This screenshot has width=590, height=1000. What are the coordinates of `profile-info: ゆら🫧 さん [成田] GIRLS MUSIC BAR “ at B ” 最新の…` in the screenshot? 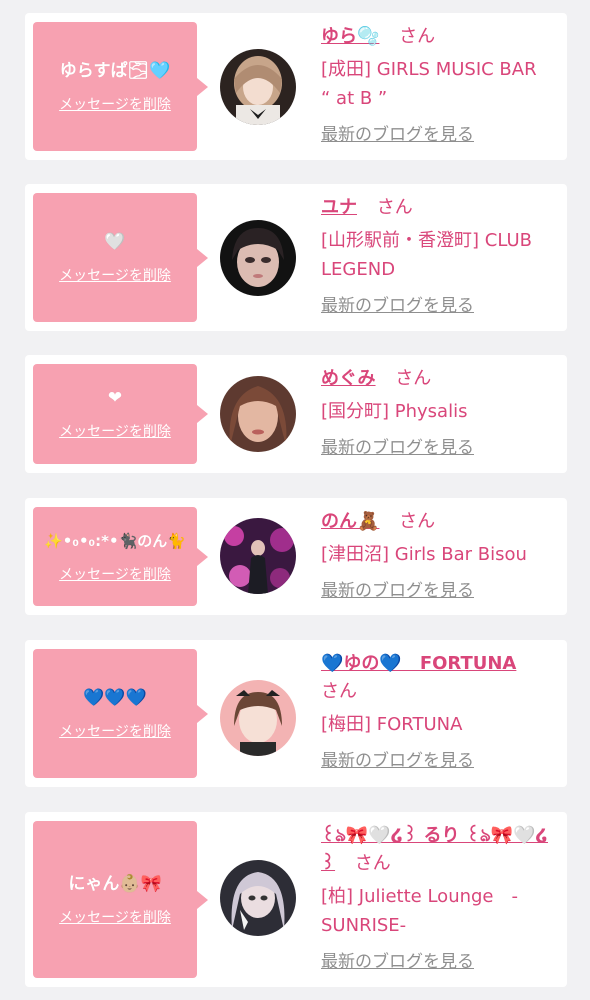 It's located at (441, 84).